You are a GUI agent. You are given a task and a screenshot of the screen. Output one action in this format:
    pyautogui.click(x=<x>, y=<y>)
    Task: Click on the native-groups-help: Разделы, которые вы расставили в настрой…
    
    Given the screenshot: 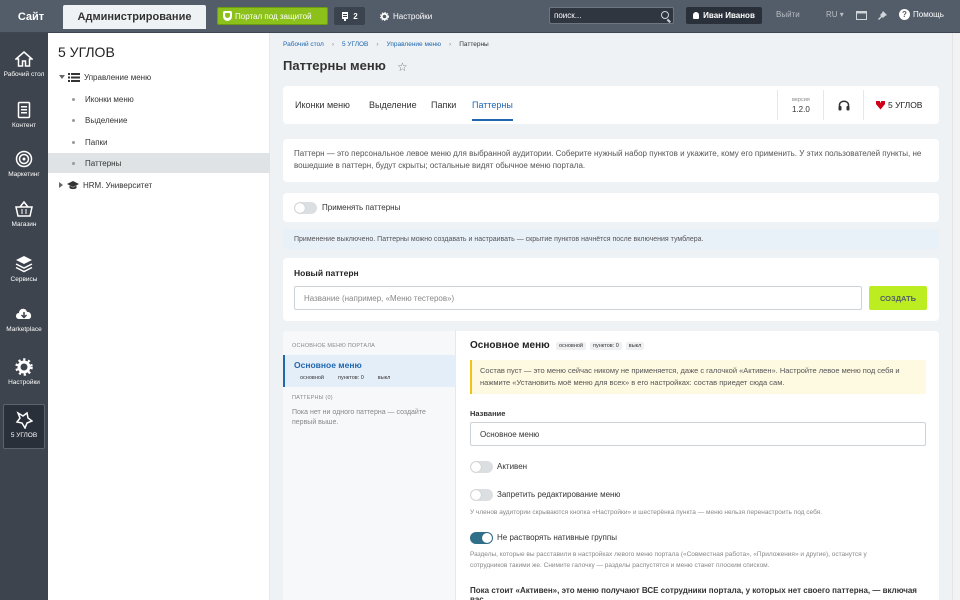 What is the action you would take?
    pyautogui.click(x=668, y=554)
    